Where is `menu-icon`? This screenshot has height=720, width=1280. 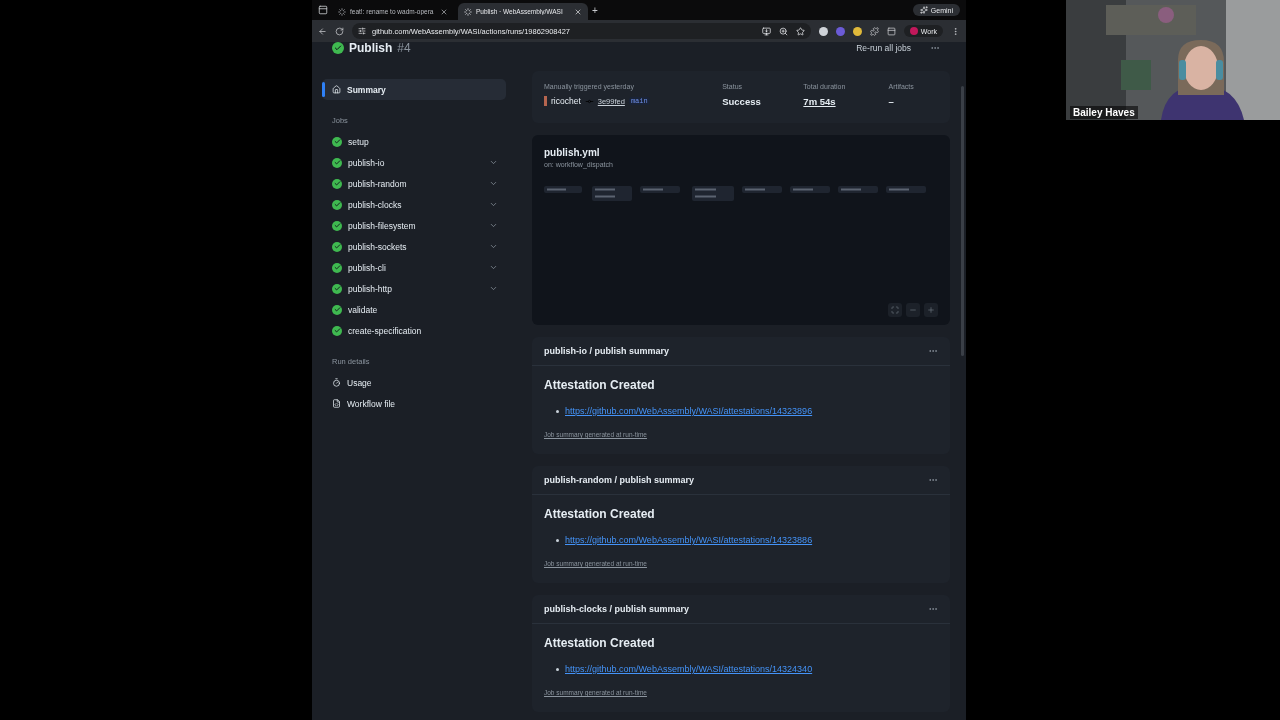 menu-icon is located at coordinates (955, 31).